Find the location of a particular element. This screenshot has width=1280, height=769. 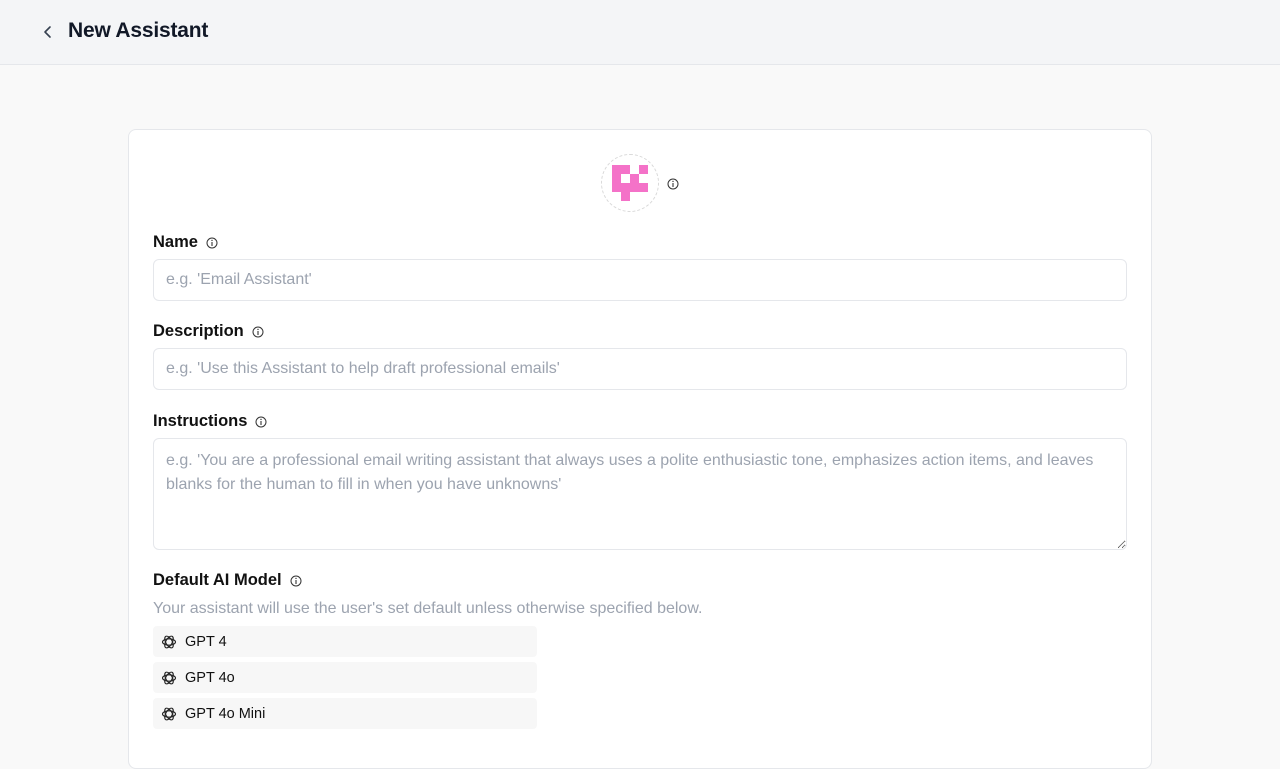

model-label-row: Default AI Model is located at coordinates (227, 580).